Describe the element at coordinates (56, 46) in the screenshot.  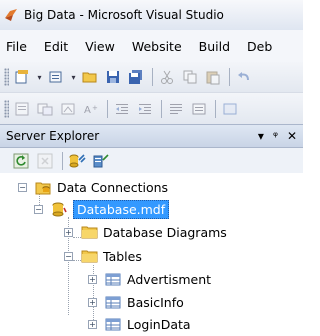
I see `menu-edit: Edit` at that location.